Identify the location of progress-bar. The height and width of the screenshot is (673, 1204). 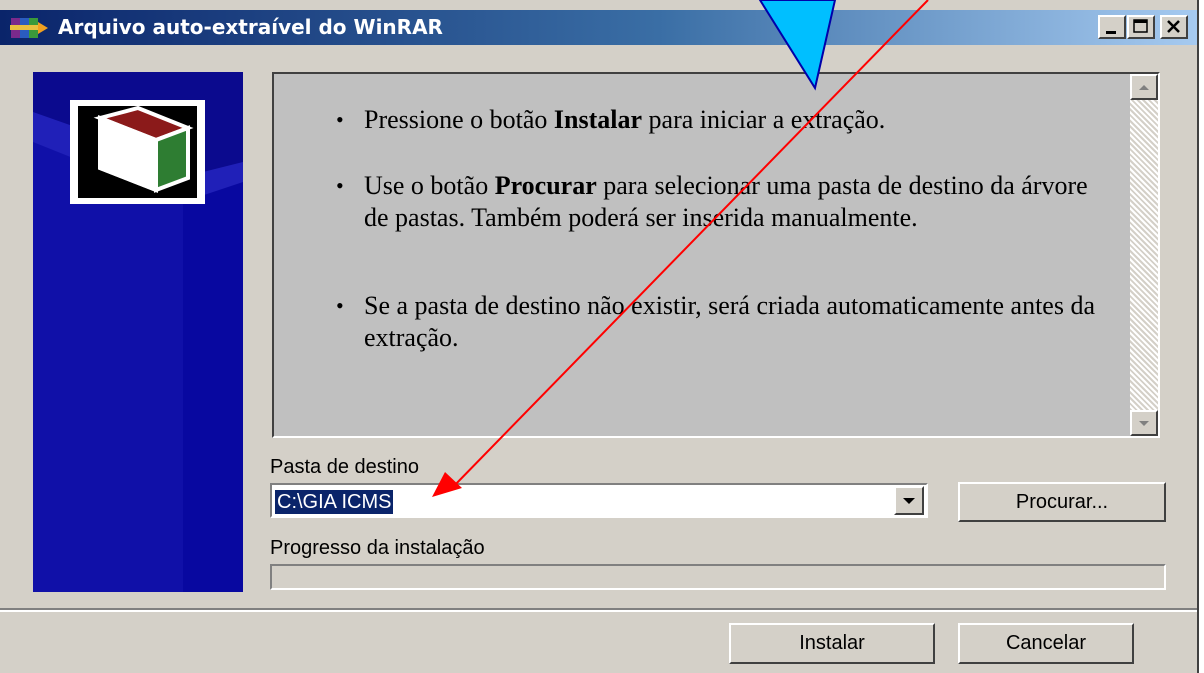
(718, 577).